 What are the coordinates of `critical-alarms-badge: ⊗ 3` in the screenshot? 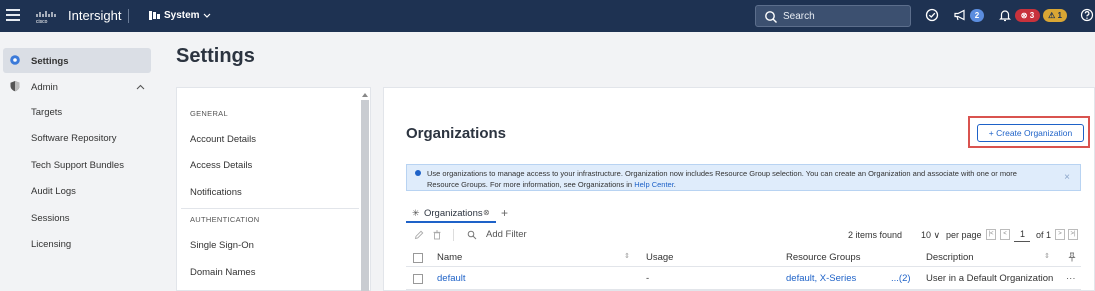 It's located at (1027, 15).